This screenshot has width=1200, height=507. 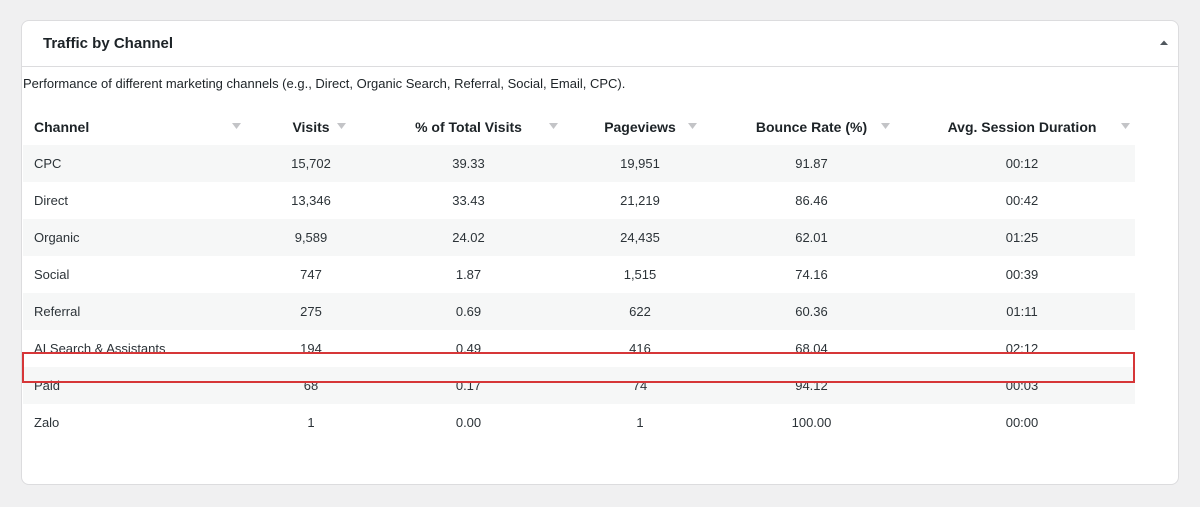 What do you see at coordinates (137, 237) in the screenshot?
I see `cell-channel: Organic` at bounding box center [137, 237].